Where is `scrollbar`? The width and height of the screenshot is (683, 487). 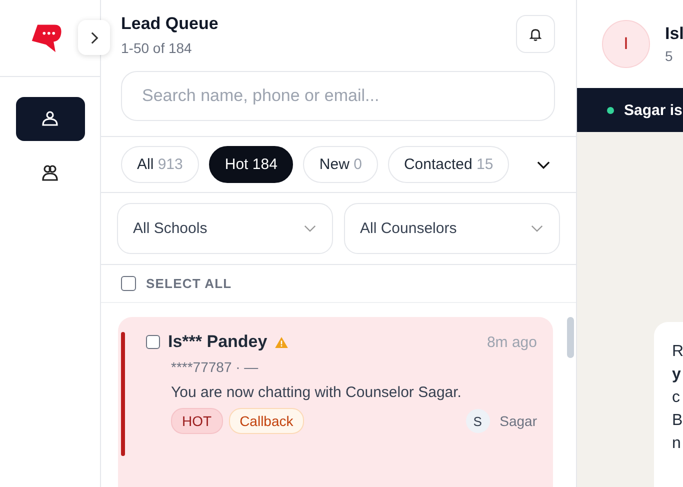 scrollbar is located at coordinates (570, 337).